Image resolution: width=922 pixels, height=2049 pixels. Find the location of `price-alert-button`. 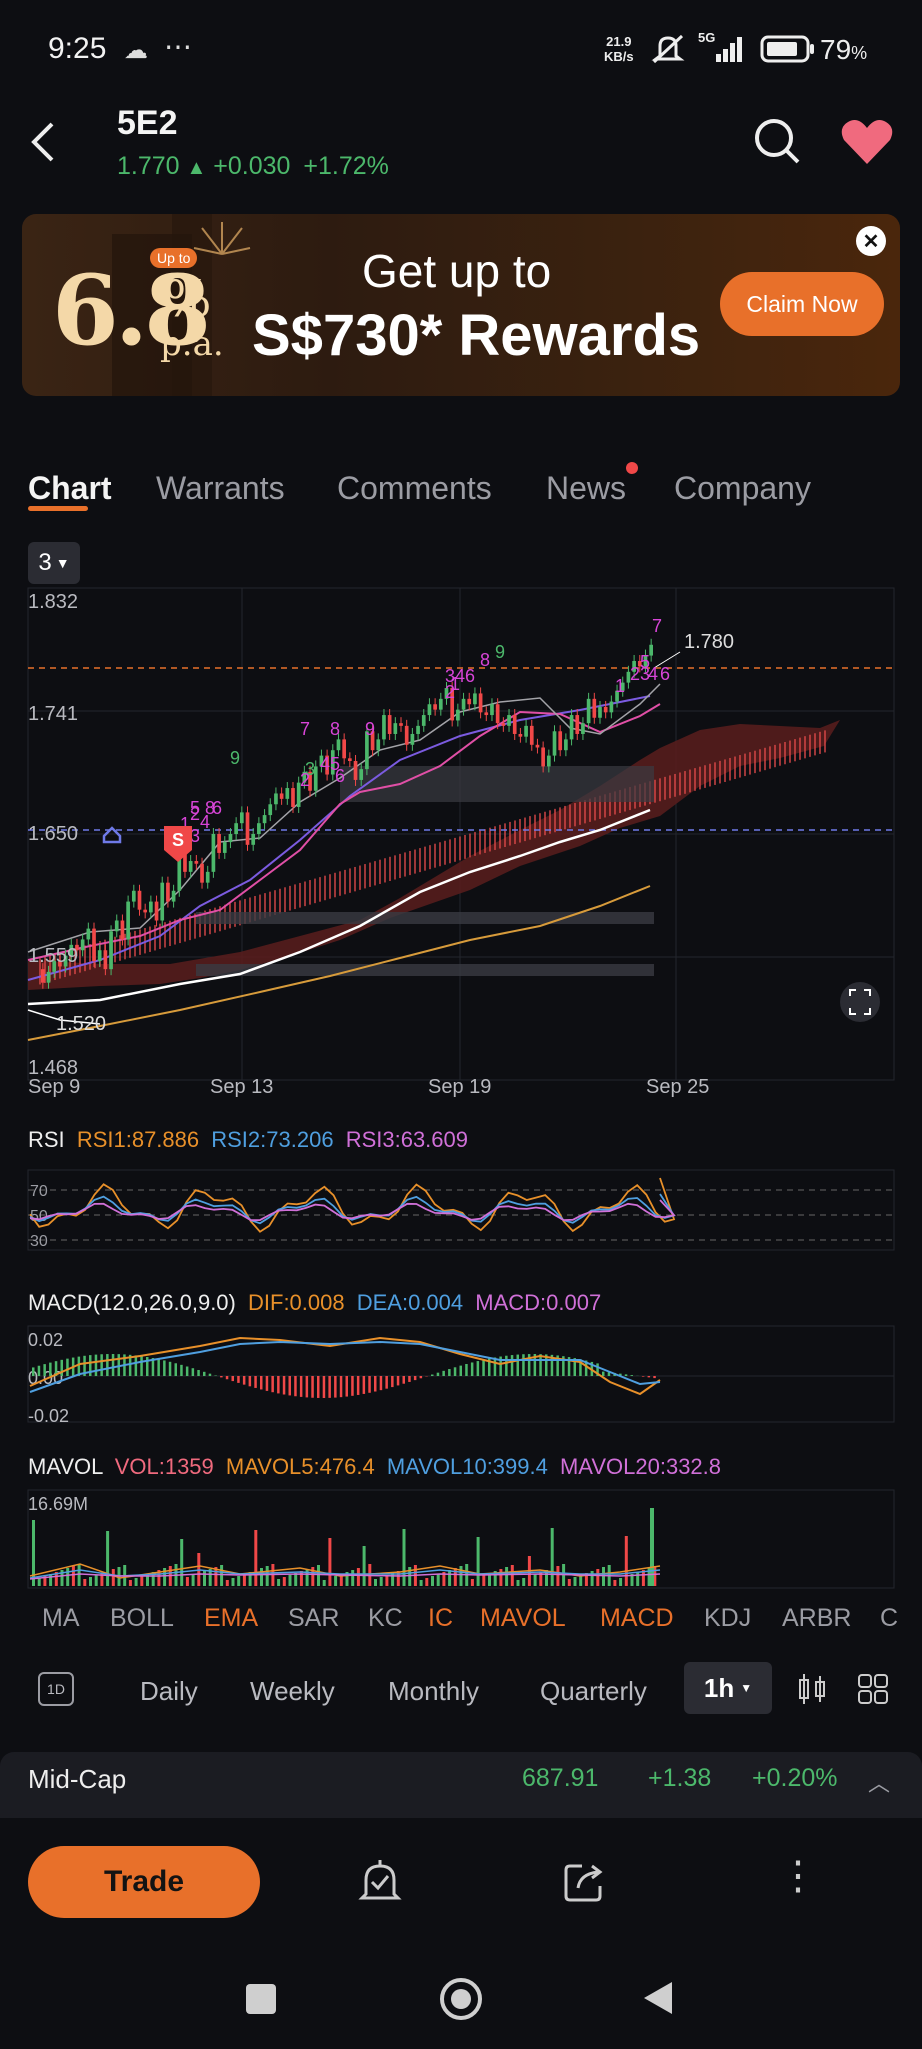

price-alert-button is located at coordinates (380, 1884).